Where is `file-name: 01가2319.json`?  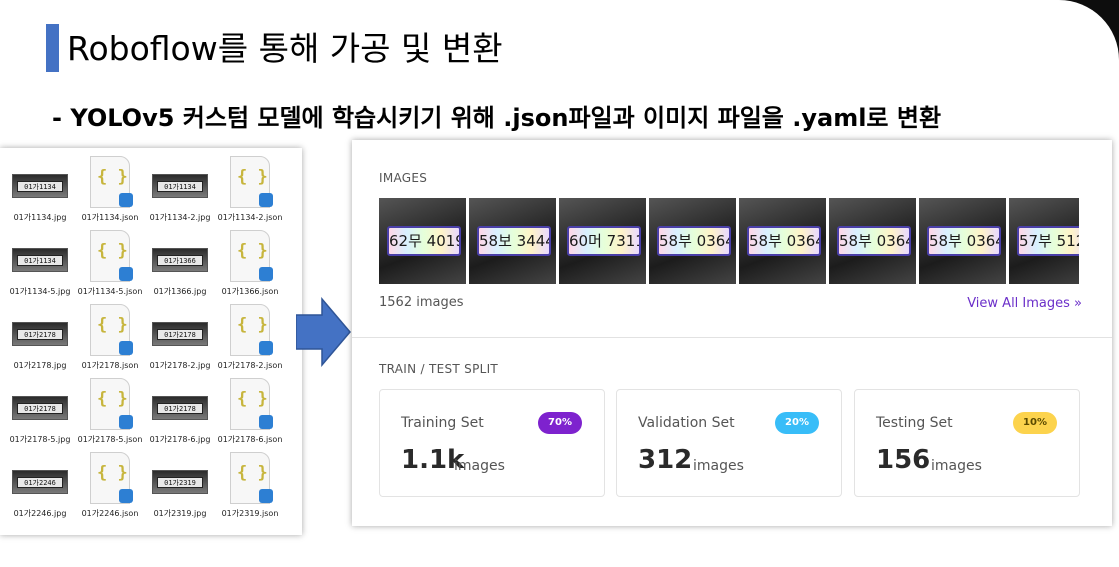
file-name: 01가2319.json is located at coordinates (250, 513).